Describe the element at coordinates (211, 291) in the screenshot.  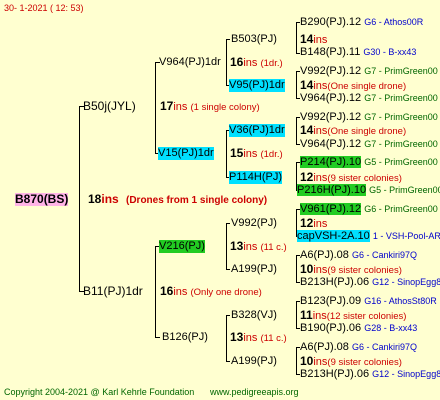
I see `dam-ins: 16ins (Only one drone)` at that location.